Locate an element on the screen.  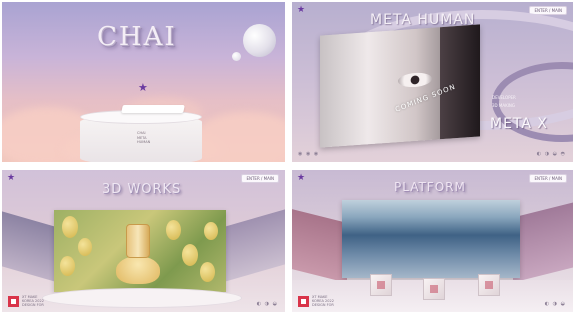
meta-x-brand: META X is located at coordinates (519, 124).